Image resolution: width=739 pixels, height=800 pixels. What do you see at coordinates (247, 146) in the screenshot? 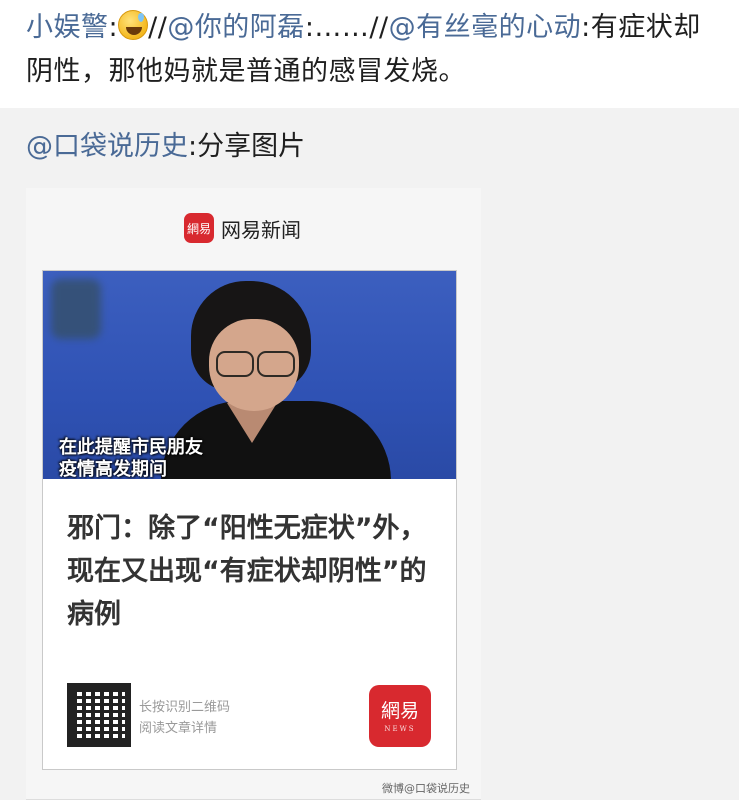
I see `repost-suffix: :分享图片` at bounding box center [247, 146].